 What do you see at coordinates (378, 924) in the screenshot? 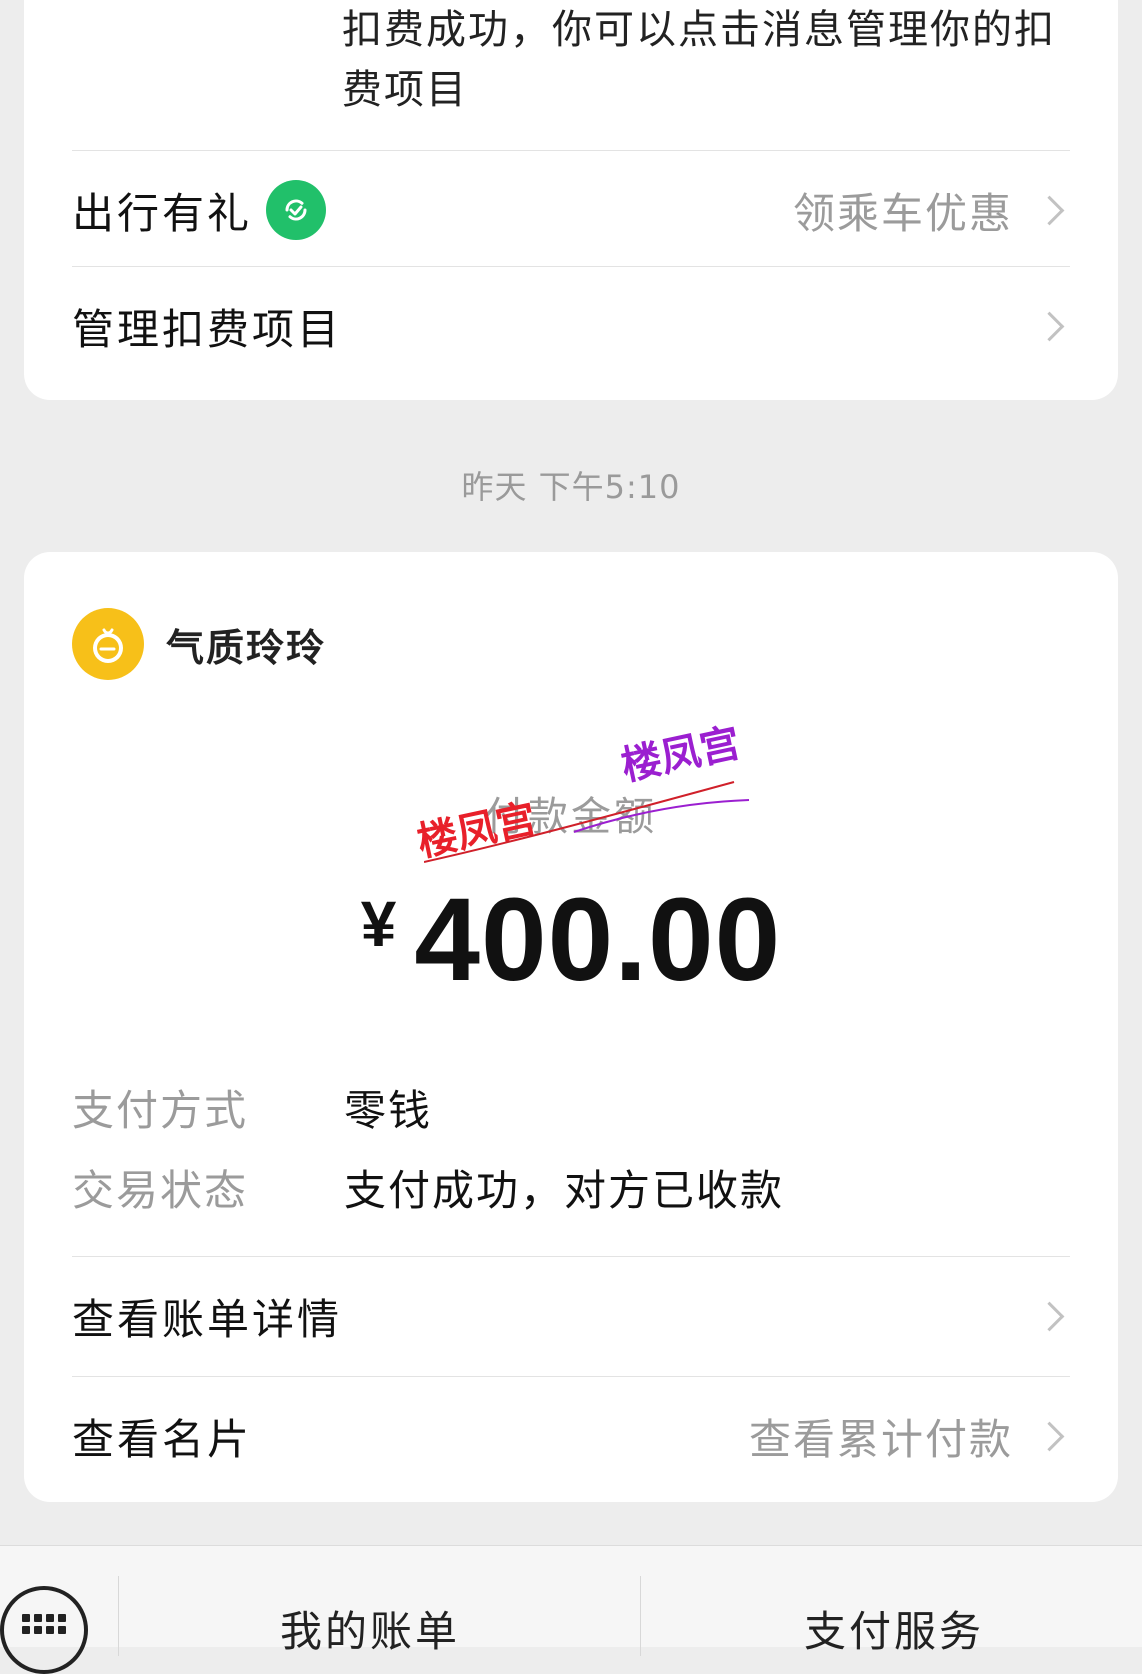
I see `currency-symbol: ¥` at bounding box center [378, 924].